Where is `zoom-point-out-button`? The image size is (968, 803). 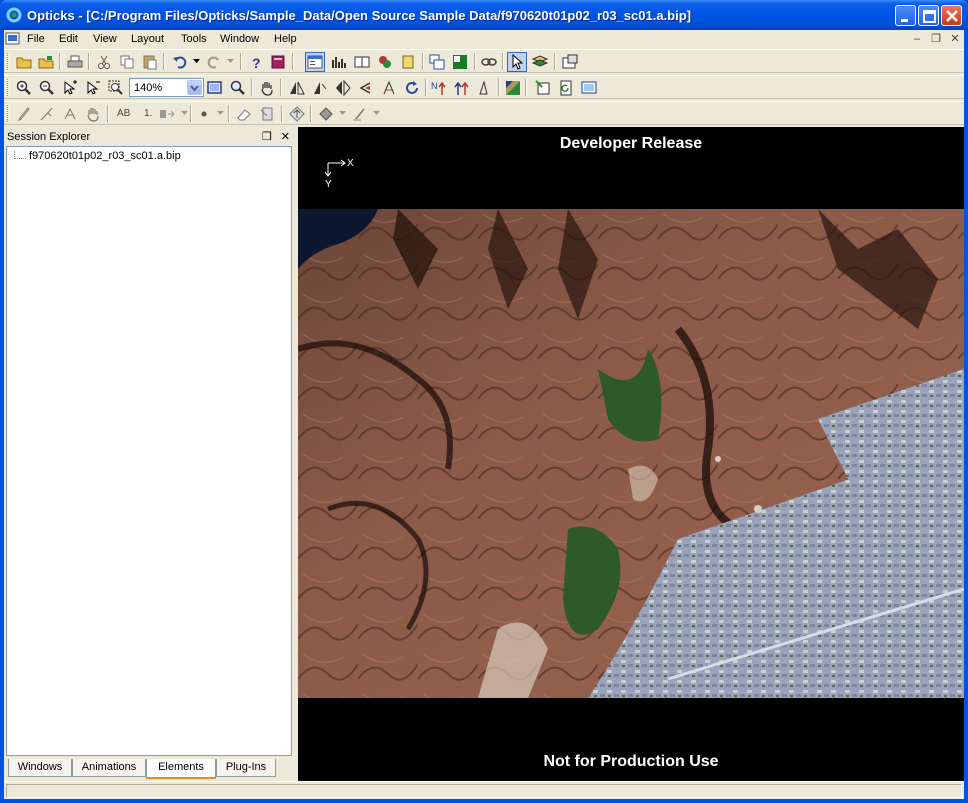 zoom-point-out-button is located at coordinates (93, 88).